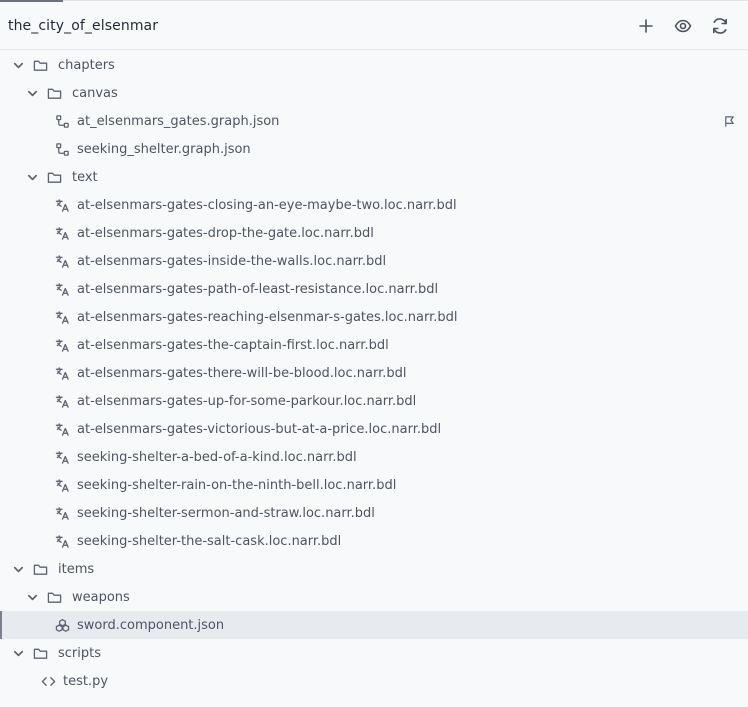 Image resolution: width=748 pixels, height=707 pixels. Describe the element at coordinates (374, 653) in the screenshot. I see `folder-scripts: scripts` at that location.